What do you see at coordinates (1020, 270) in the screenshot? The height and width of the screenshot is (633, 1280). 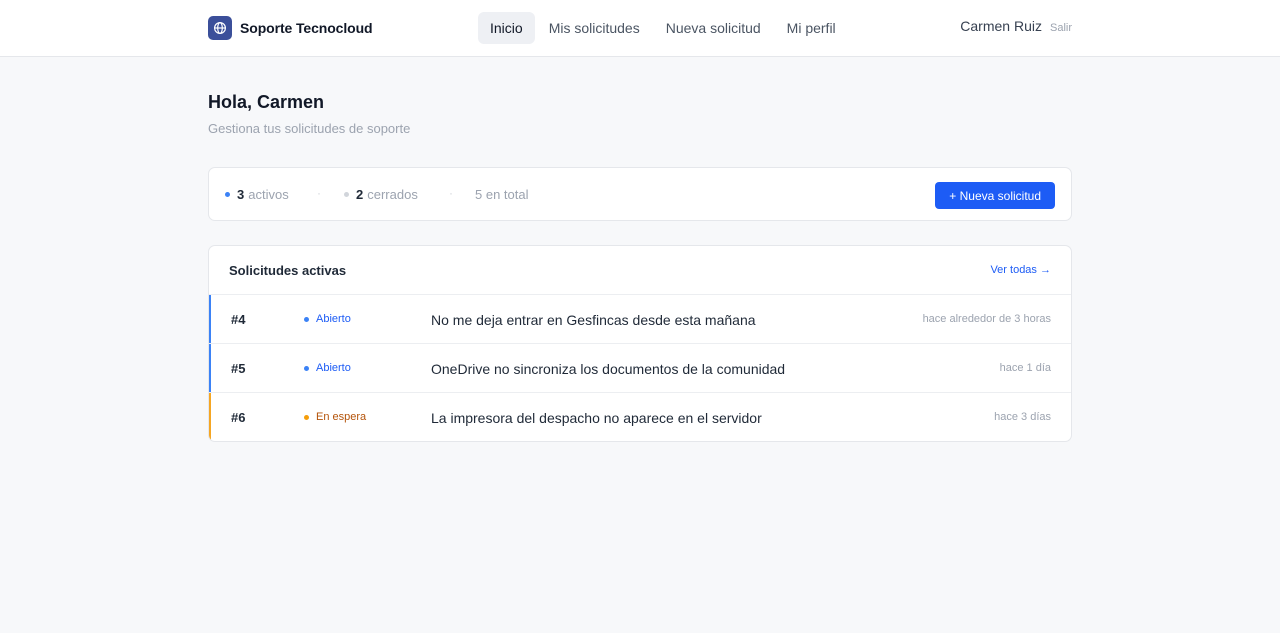 I see `view-all-link: Ver todas →` at bounding box center [1020, 270].